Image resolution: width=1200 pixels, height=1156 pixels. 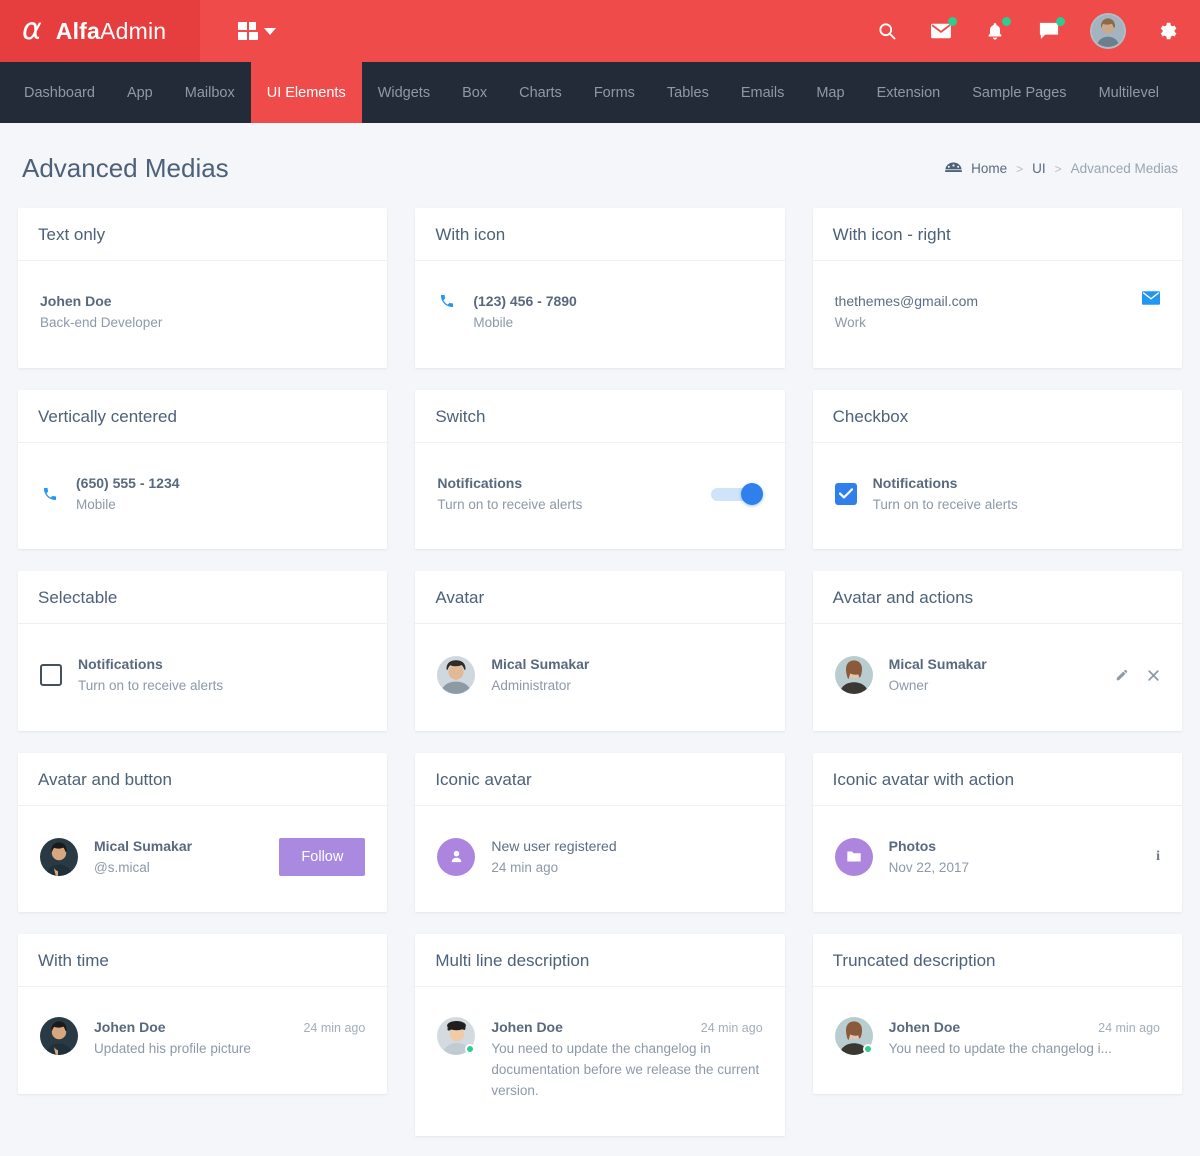 What do you see at coordinates (1129, 92) in the screenshot?
I see `nav-item-multilevel: Multilevel` at bounding box center [1129, 92].